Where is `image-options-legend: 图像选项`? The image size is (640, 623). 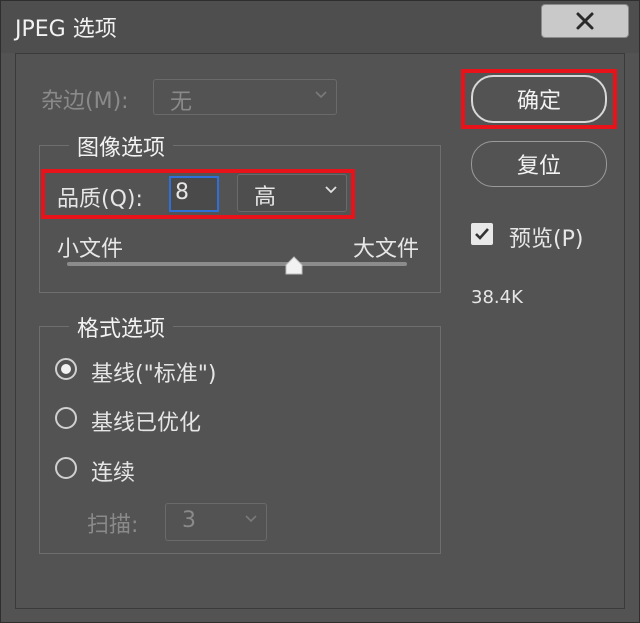 image-options-legend: 图像选项 is located at coordinates (121, 146).